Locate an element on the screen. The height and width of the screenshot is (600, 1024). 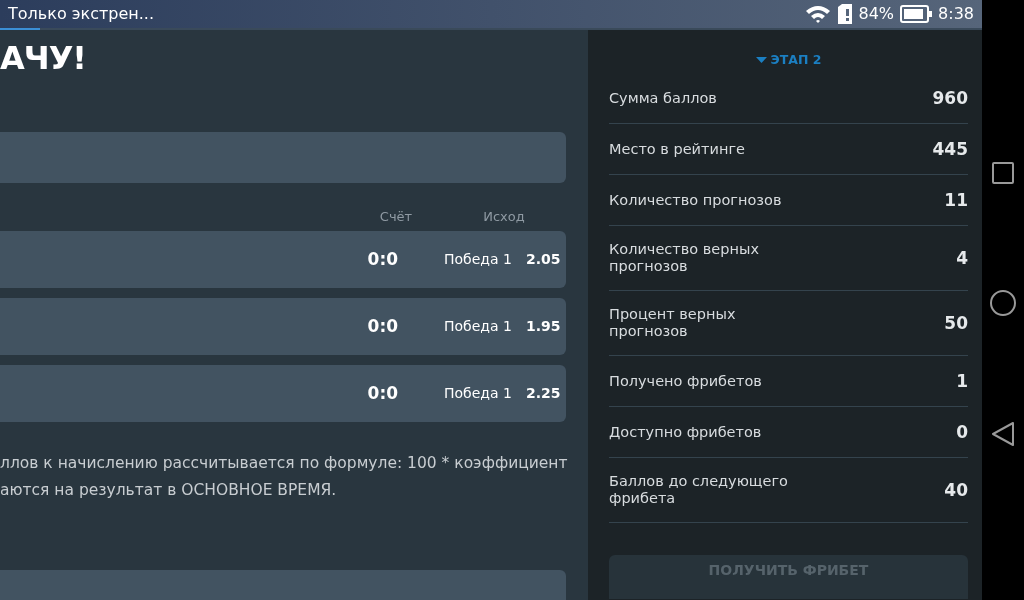
column-header: Счёт is located at coordinates (396, 217).